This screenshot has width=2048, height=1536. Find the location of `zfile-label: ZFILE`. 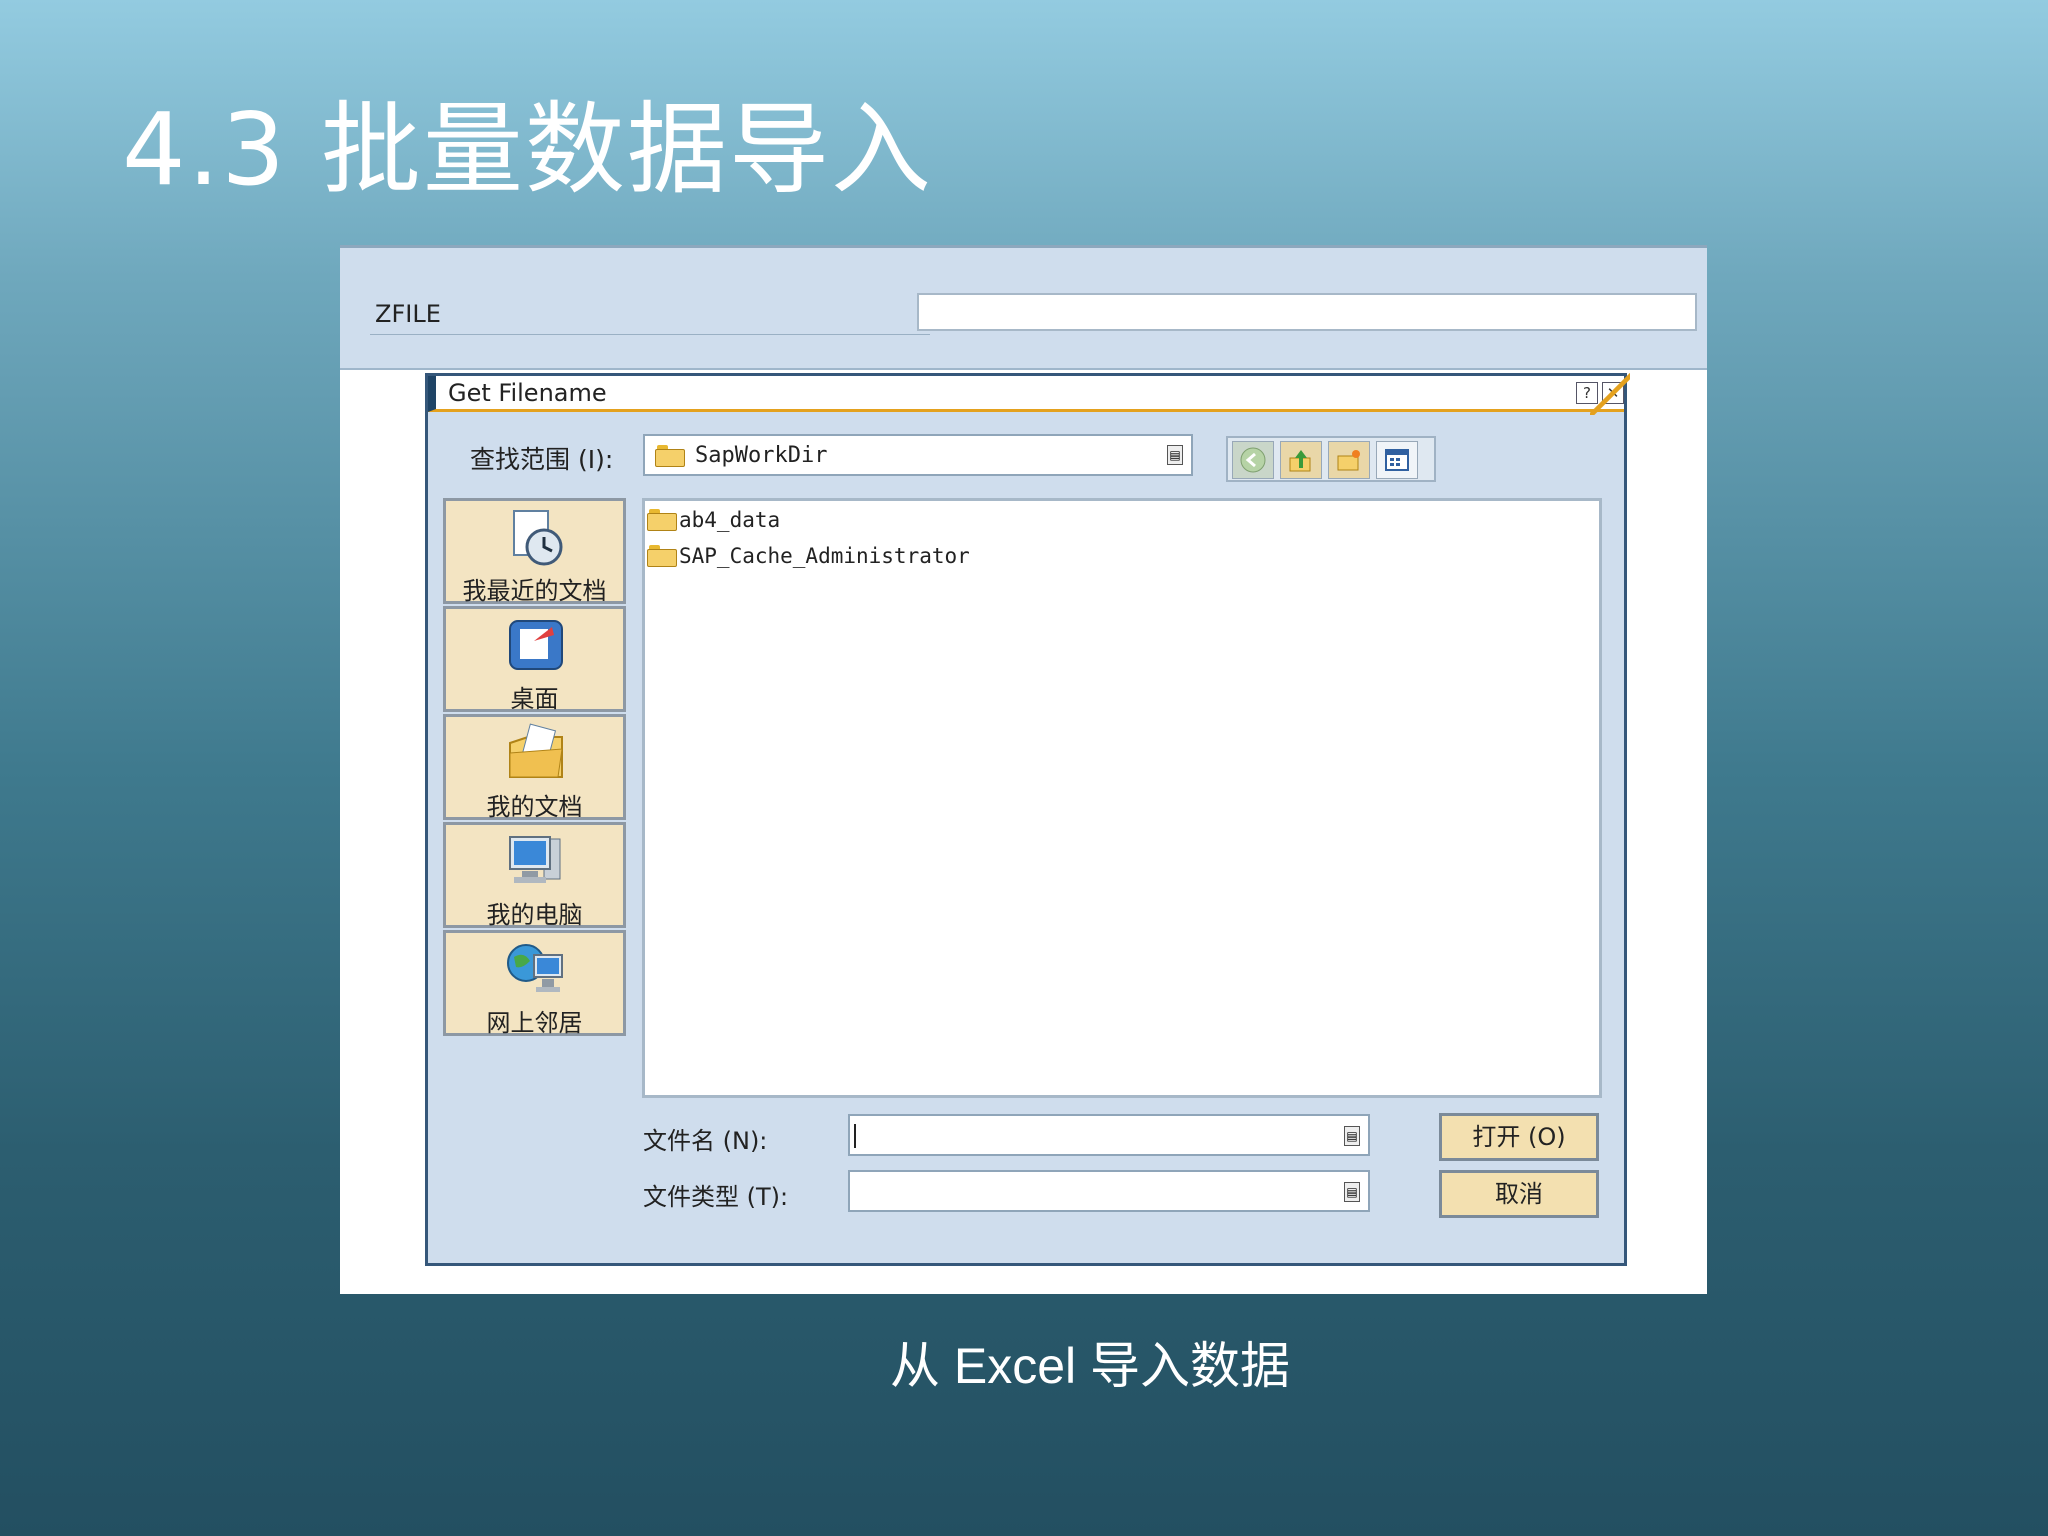

zfile-label: ZFILE is located at coordinates (408, 314).